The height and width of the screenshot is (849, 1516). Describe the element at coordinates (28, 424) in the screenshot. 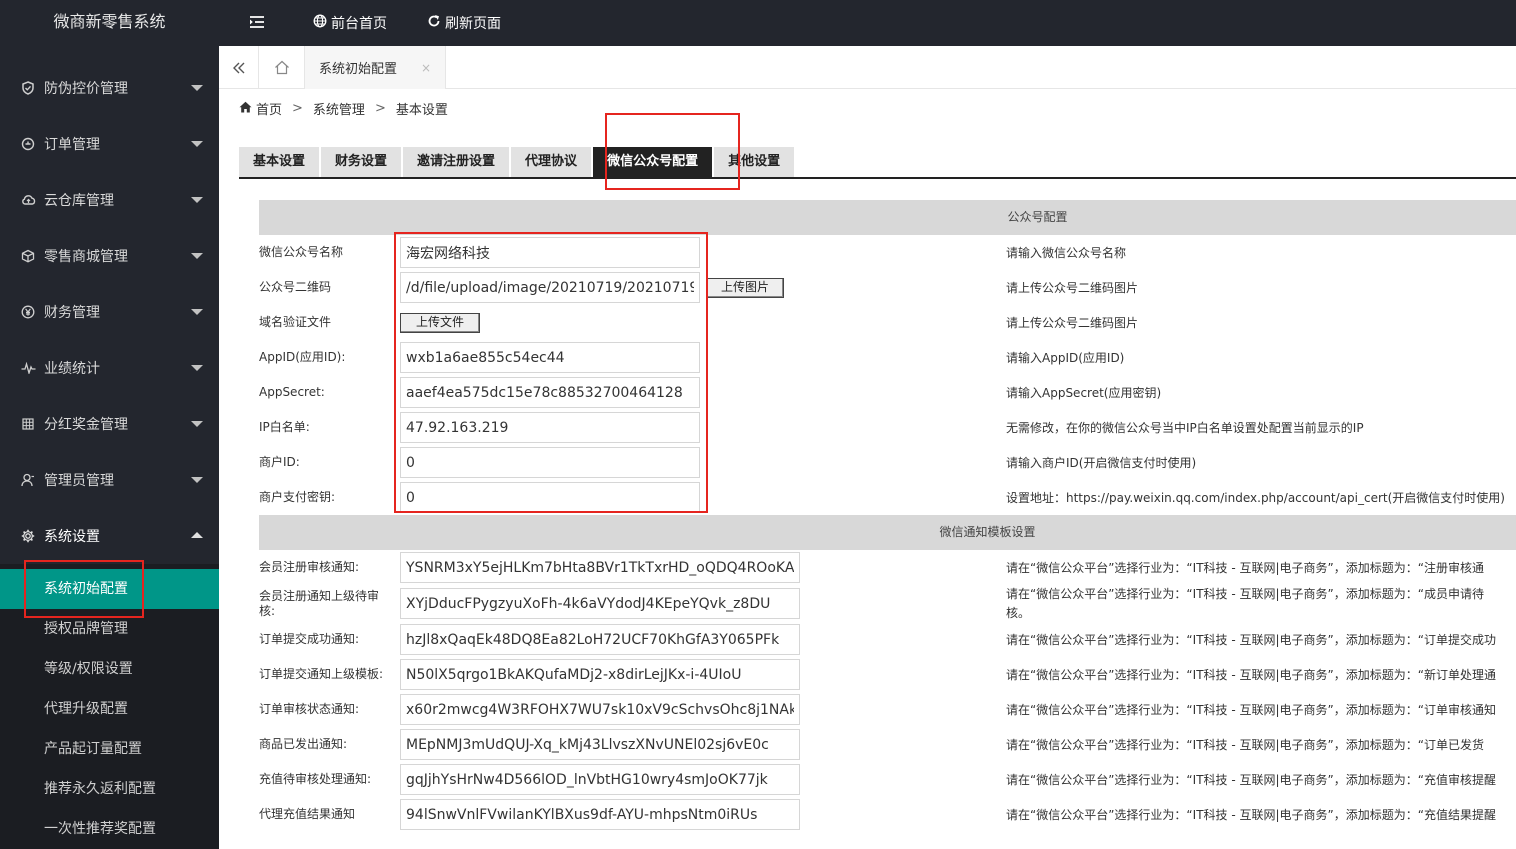

I see `grid-icon` at that location.